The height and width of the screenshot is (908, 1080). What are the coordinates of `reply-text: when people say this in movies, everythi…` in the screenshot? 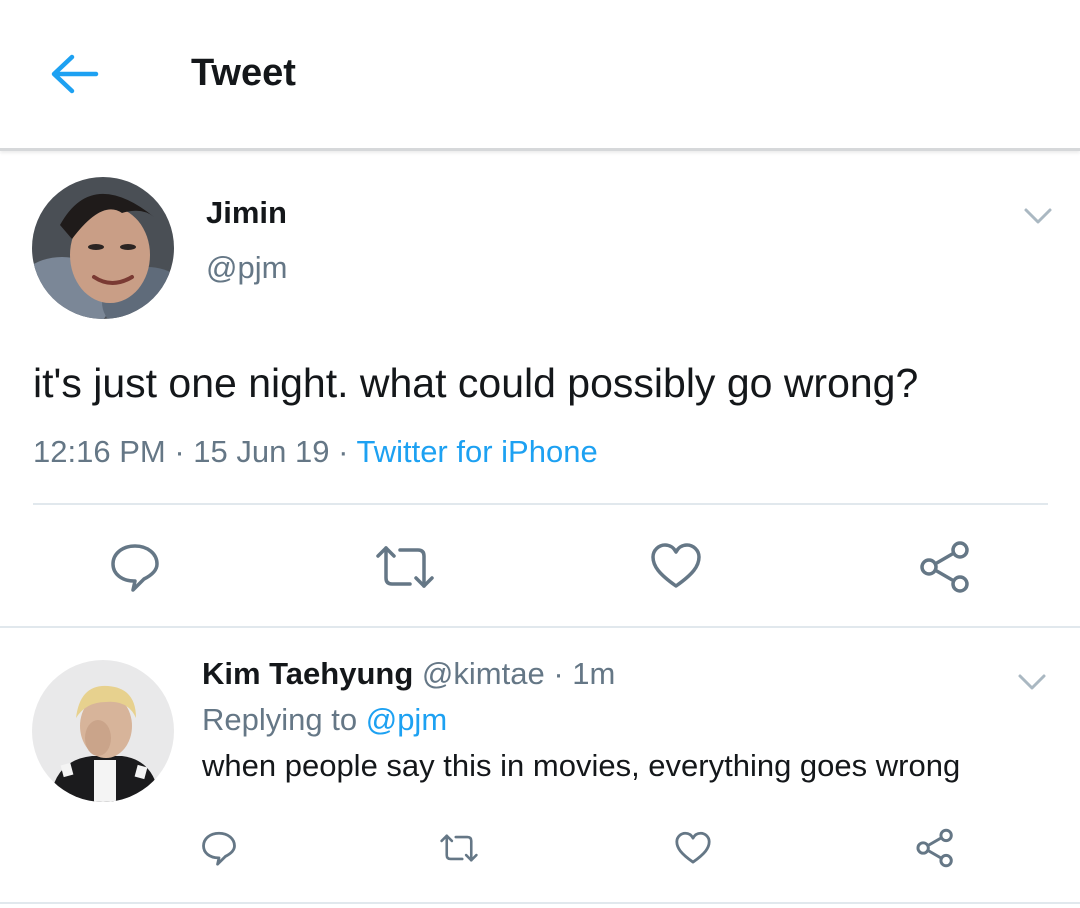 It's located at (581, 765).